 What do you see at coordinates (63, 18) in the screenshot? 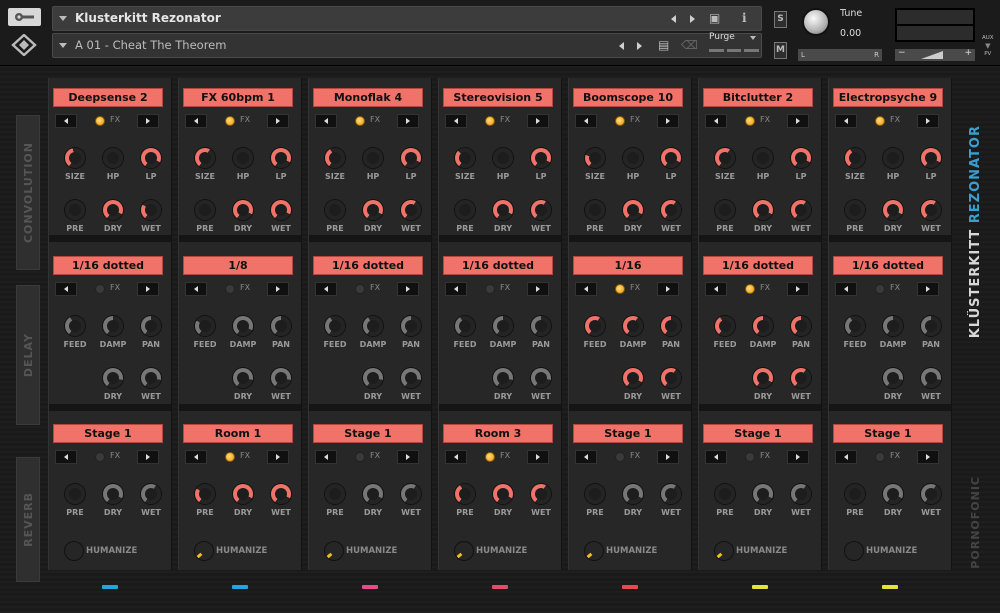
I see `instrument-menu-caret-icon` at bounding box center [63, 18].